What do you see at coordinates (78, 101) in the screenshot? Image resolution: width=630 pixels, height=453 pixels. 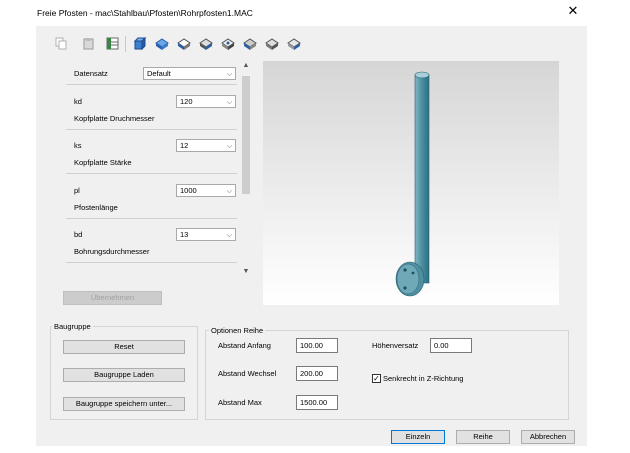 I see `param-code-kd: kd` at bounding box center [78, 101].